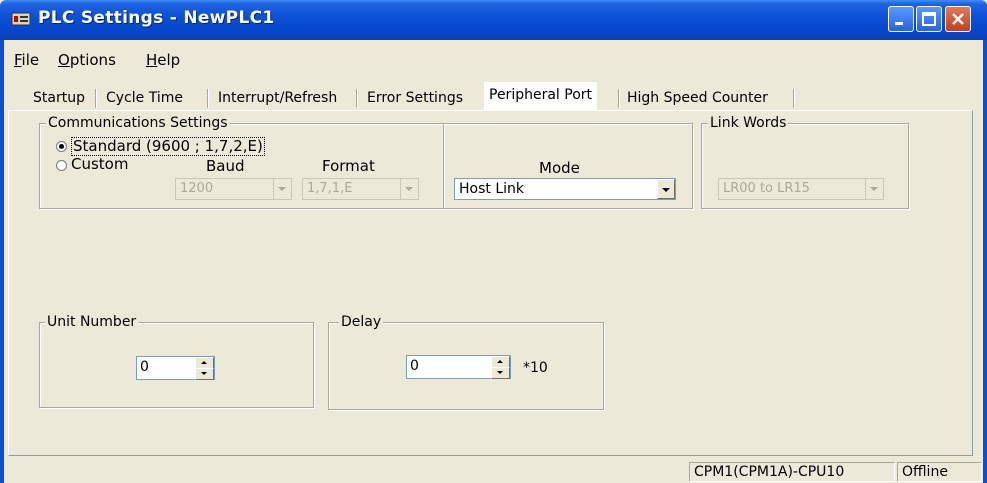 The image size is (987, 483). Describe the element at coordinates (59, 98) in the screenshot. I see `tab-startup: Startup` at that location.